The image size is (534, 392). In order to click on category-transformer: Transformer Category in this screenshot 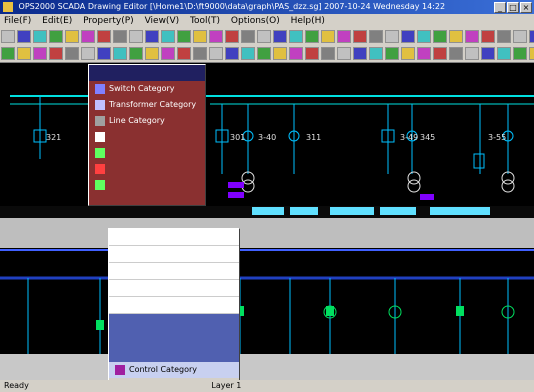, I will do `click(147, 105)`.